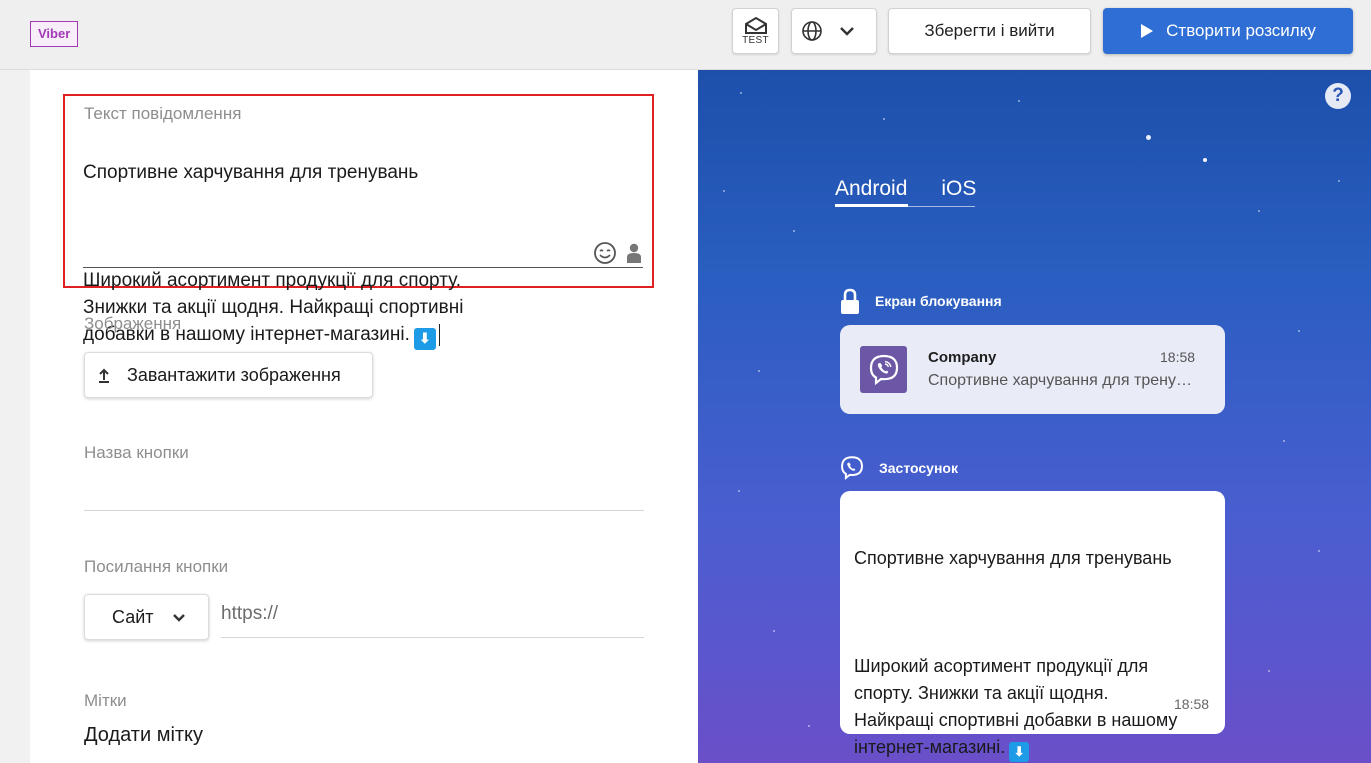 Image resolution: width=1371 pixels, height=763 pixels. I want to click on add-tag-button: Додати мітку, so click(143, 735).